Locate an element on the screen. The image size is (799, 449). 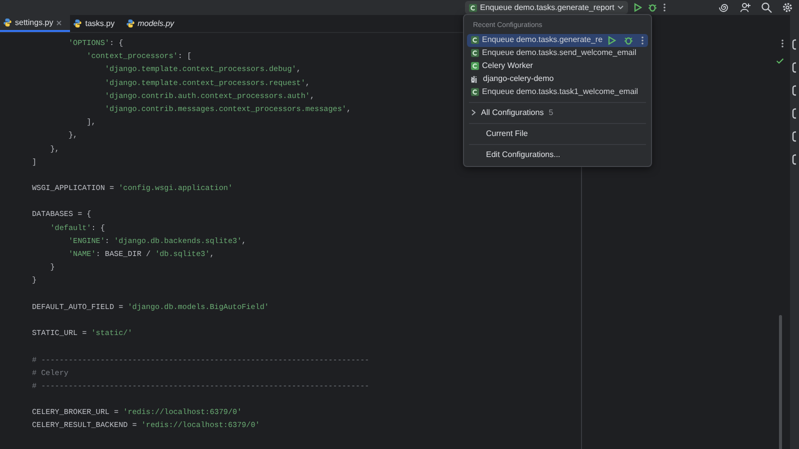
run-configuration-dropdown: Enqueue demo.tasks.generate_report is located at coordinates (546, 7).